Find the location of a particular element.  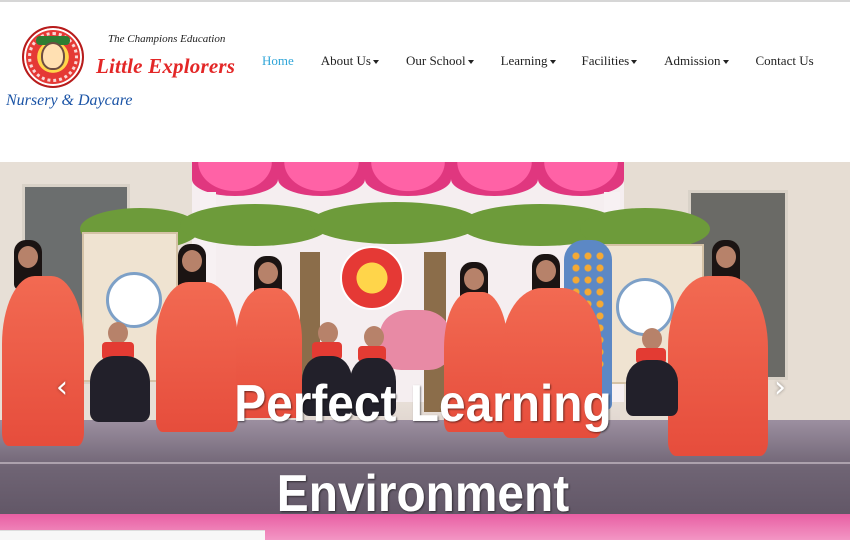

hero-caption-line-1: Perfect Learning is located at coordinates (423, 404).